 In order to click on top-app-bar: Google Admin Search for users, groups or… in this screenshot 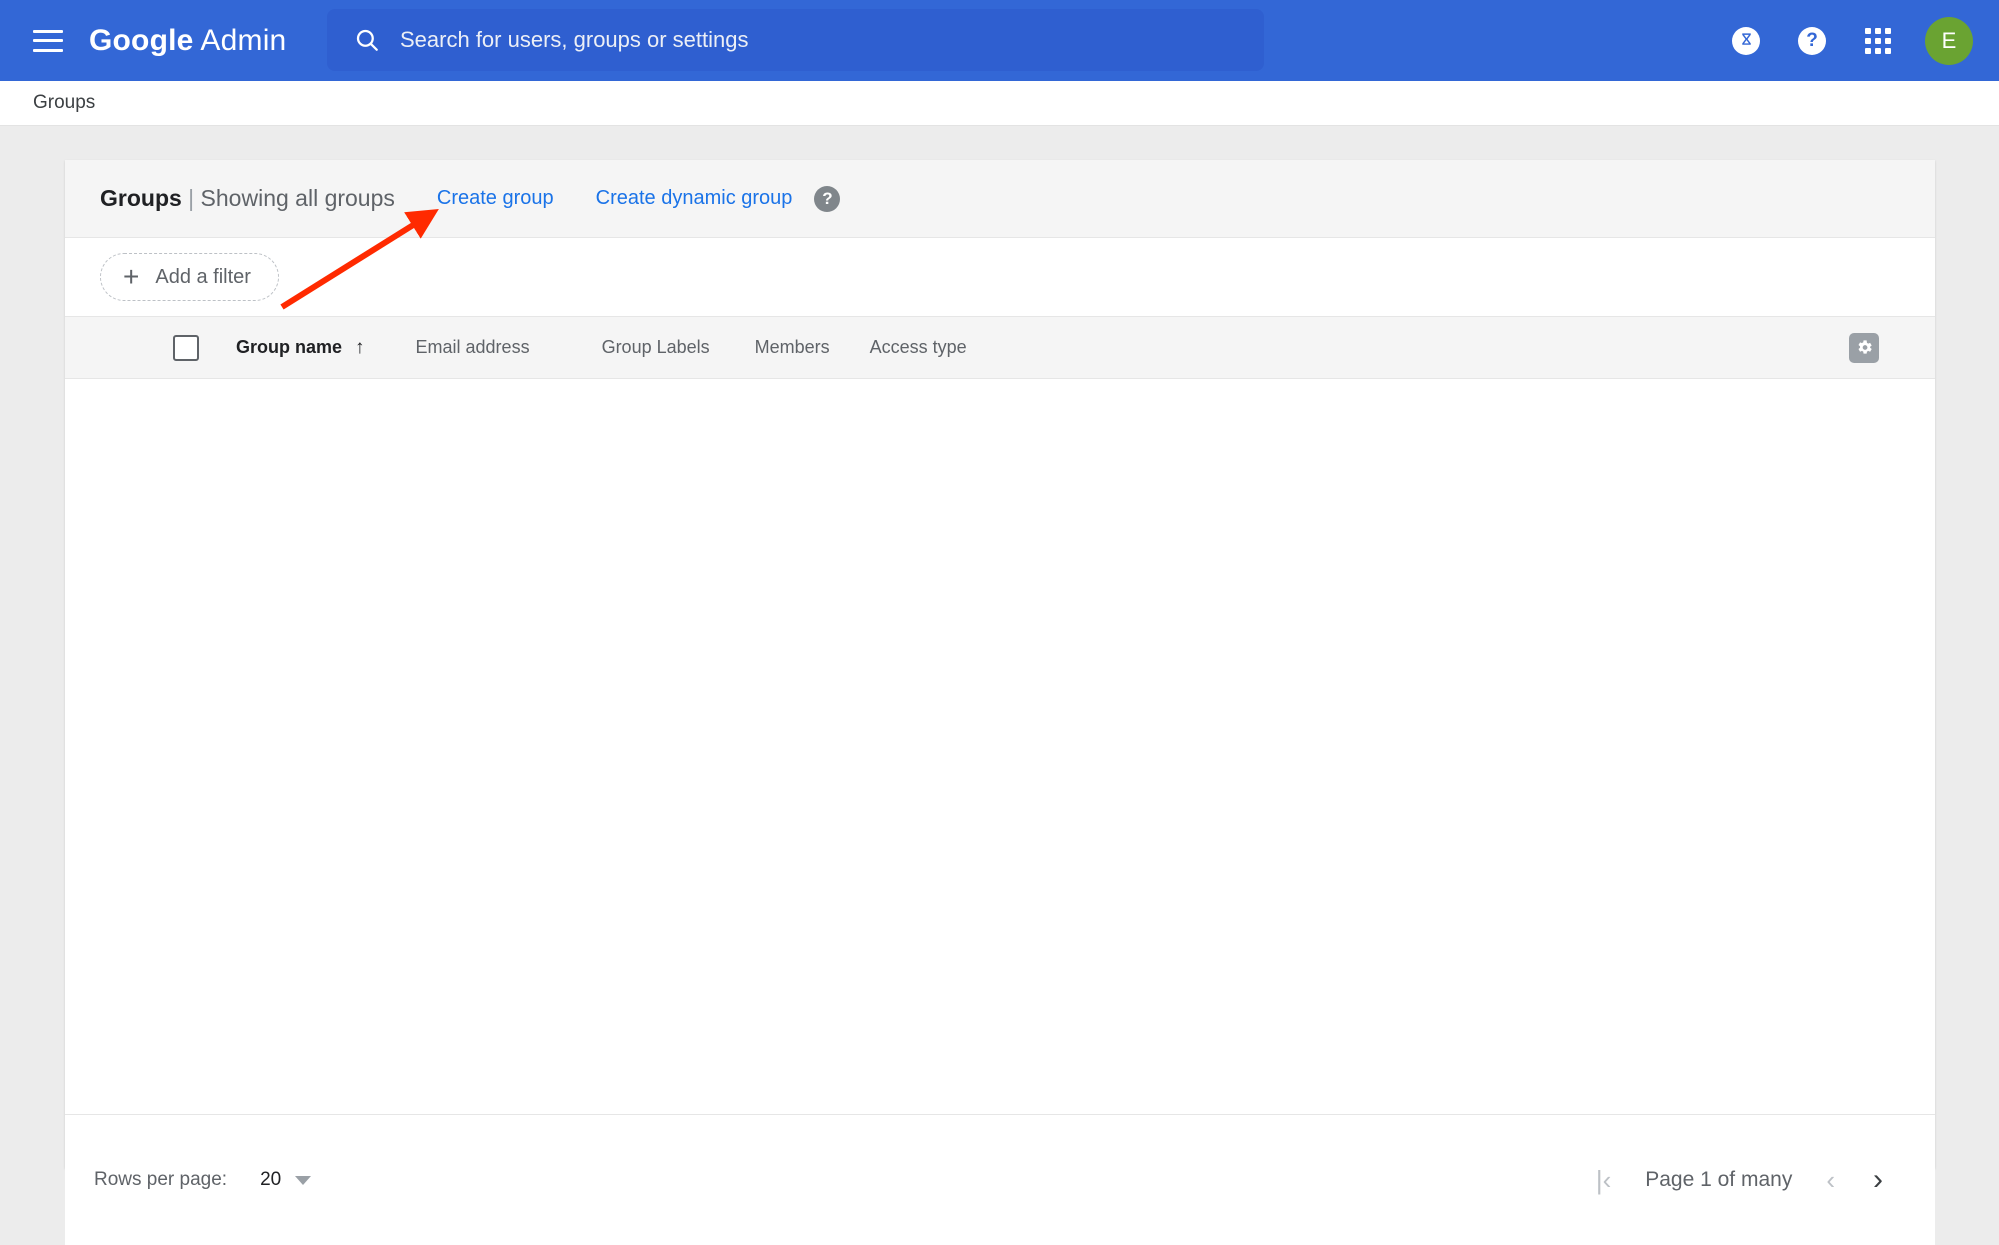, I will do `click(999, 40)`.